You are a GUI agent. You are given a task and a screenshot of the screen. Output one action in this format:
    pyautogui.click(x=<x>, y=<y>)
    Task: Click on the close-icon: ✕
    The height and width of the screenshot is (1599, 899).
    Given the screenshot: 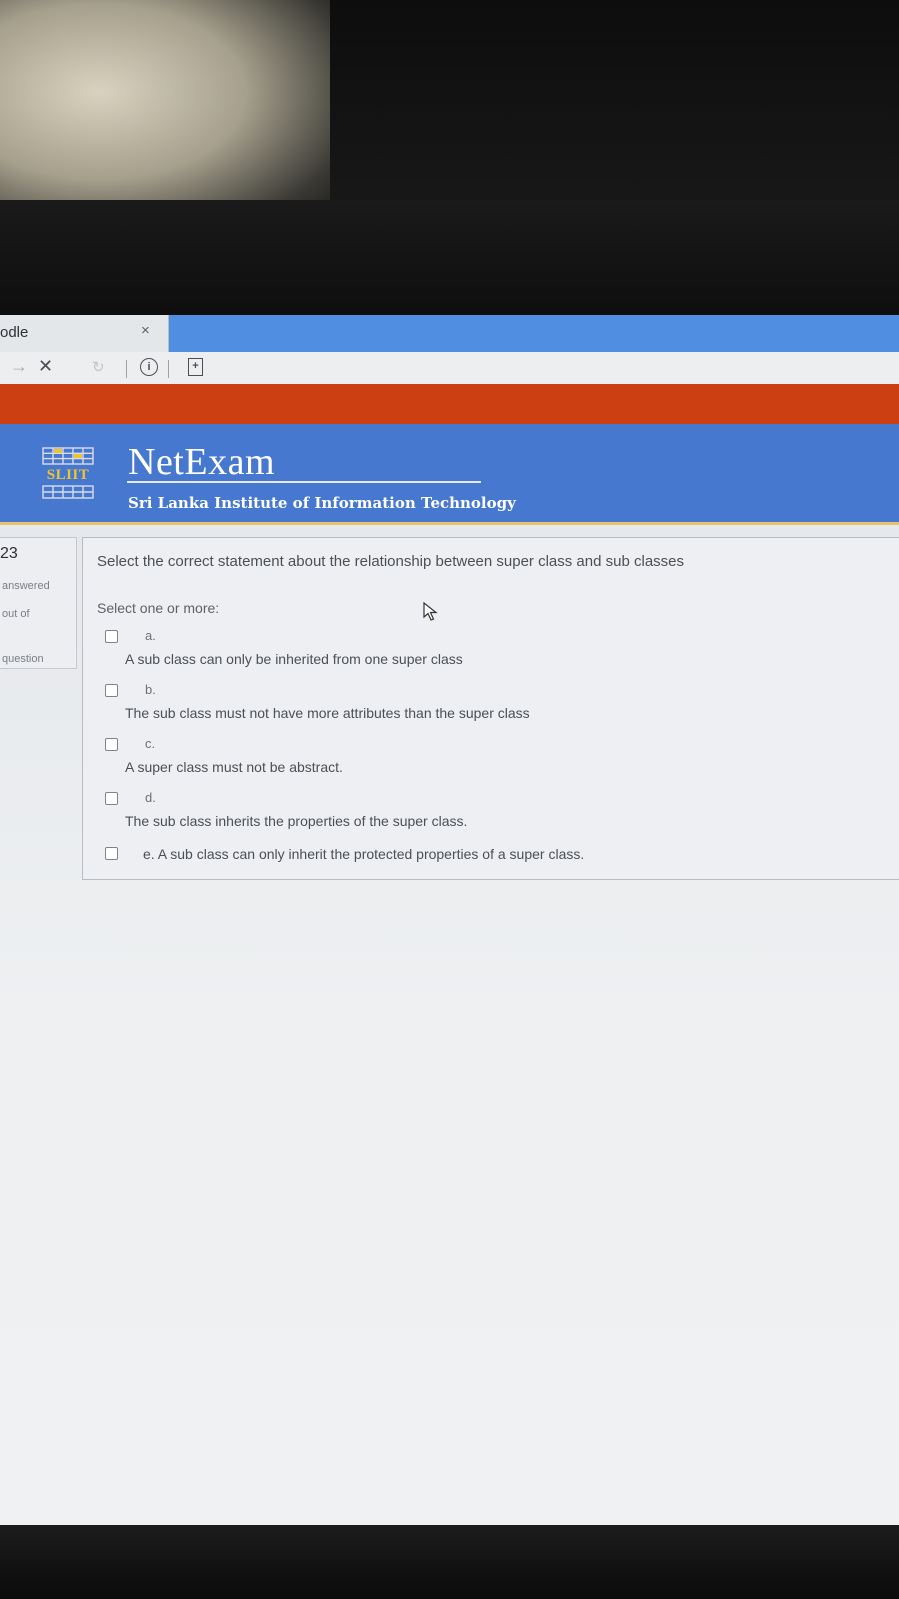 What is the action you would take?
    pyautogui.click(x=45, y=366)
    